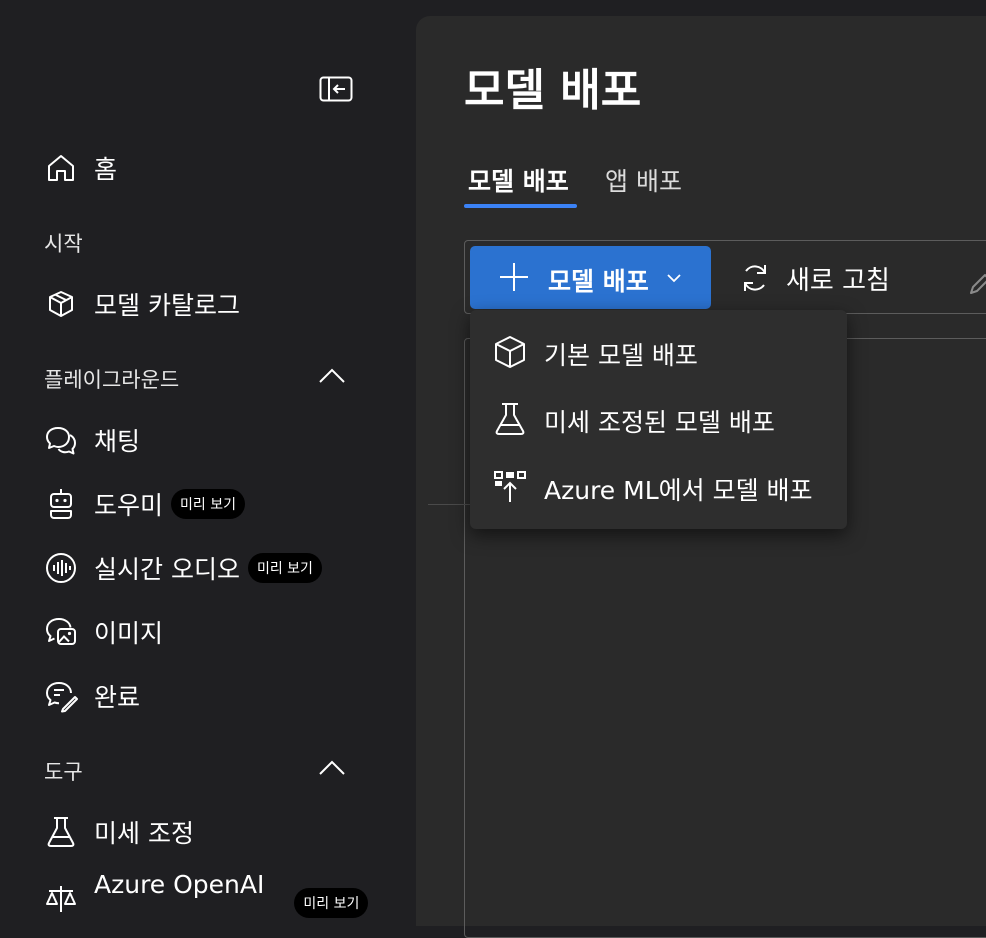  I want to click on cube-catalog-icon, so click(61, 304).